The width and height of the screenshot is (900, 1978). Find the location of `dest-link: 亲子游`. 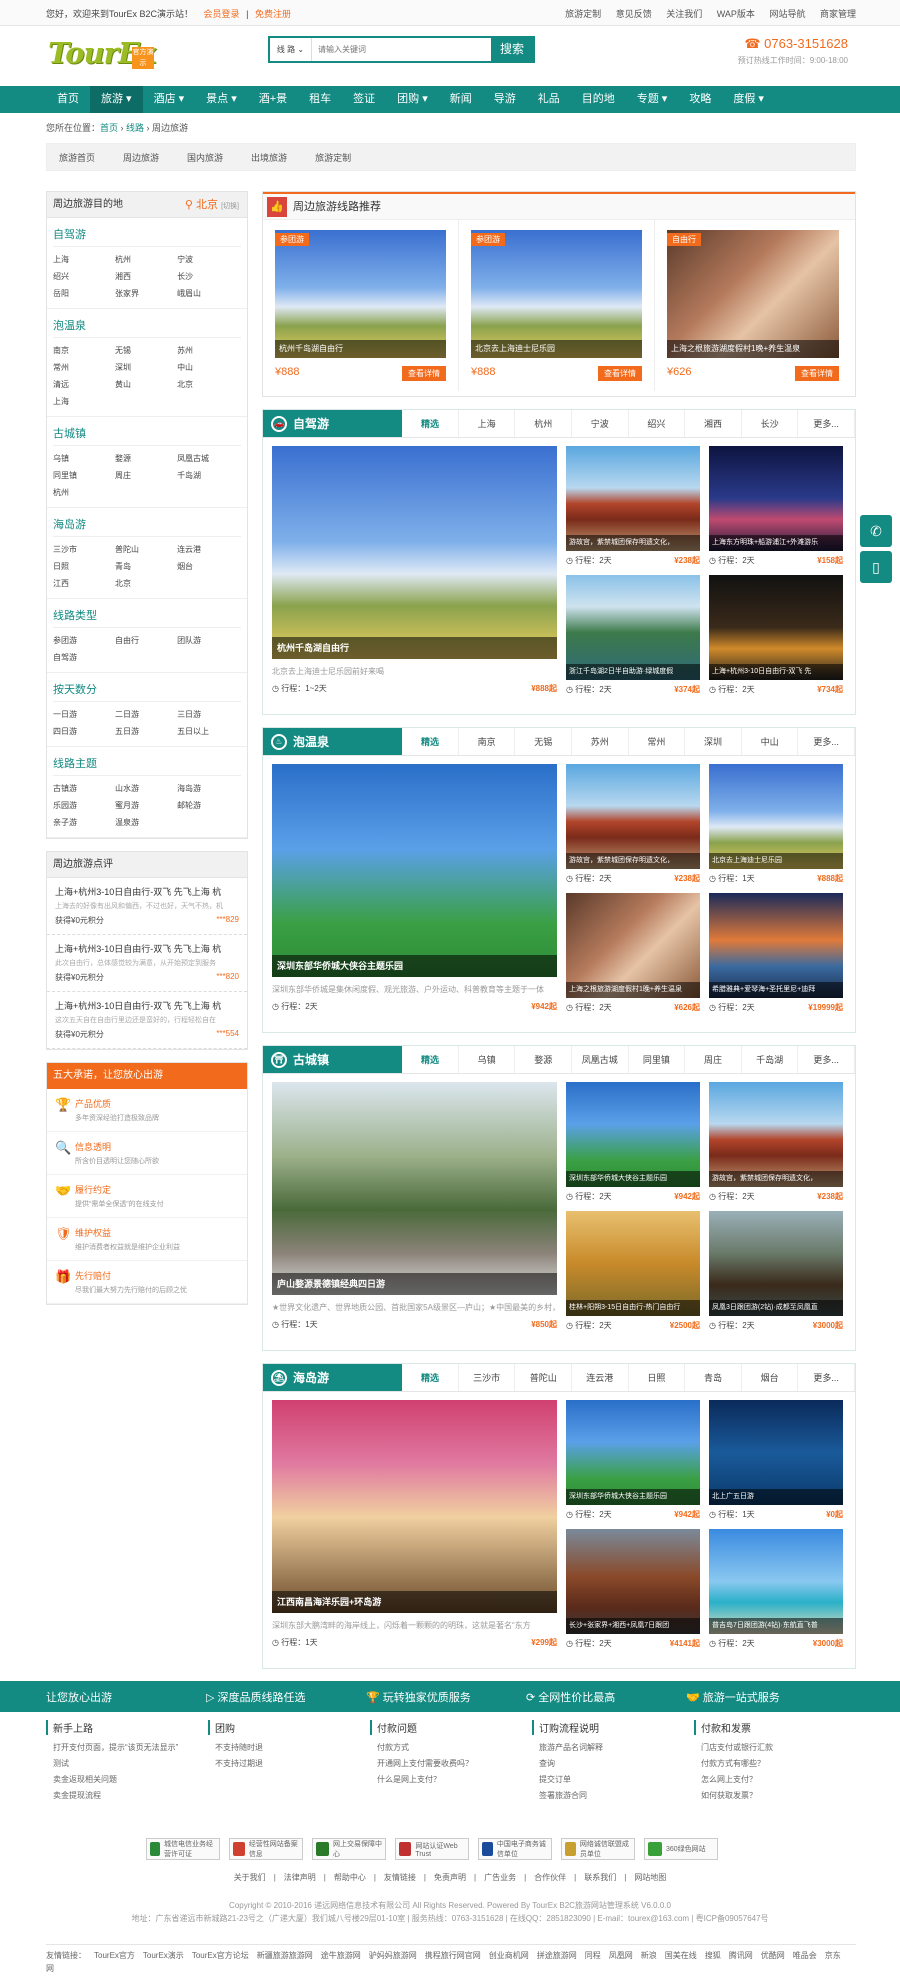

dest-link: 亲子游 is located at coordinates (84, 822).